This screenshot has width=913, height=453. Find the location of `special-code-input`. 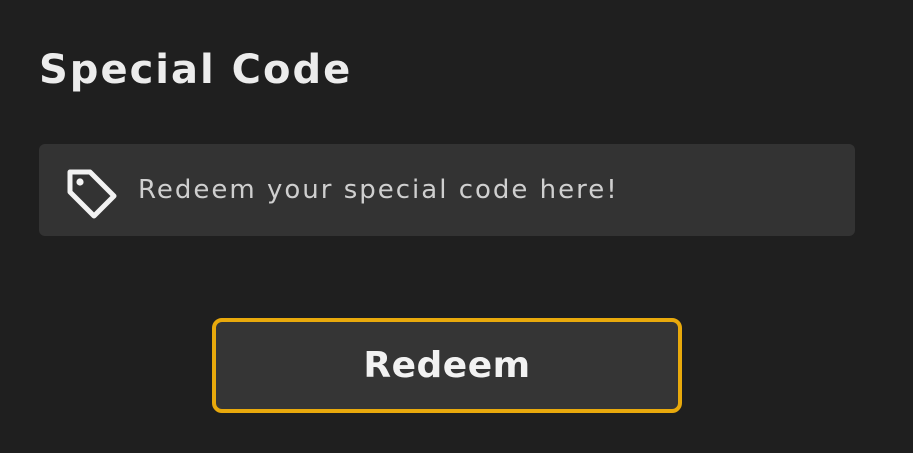

special-code-input is located at coordinates (488, 190).